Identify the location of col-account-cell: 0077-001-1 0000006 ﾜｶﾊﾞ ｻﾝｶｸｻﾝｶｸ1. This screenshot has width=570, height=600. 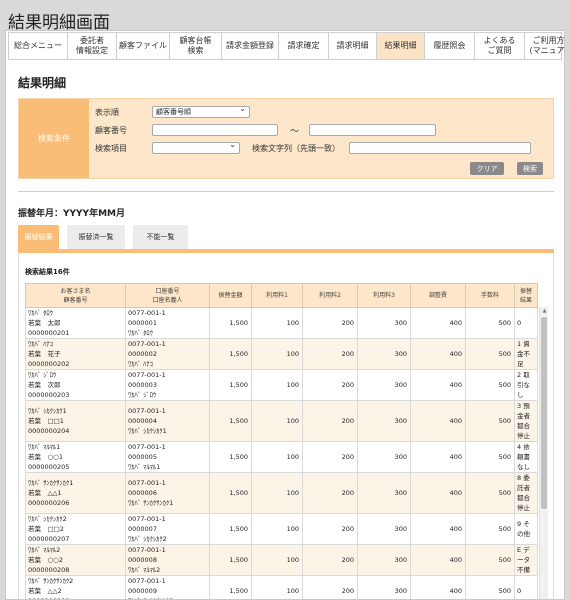
(167, 493).